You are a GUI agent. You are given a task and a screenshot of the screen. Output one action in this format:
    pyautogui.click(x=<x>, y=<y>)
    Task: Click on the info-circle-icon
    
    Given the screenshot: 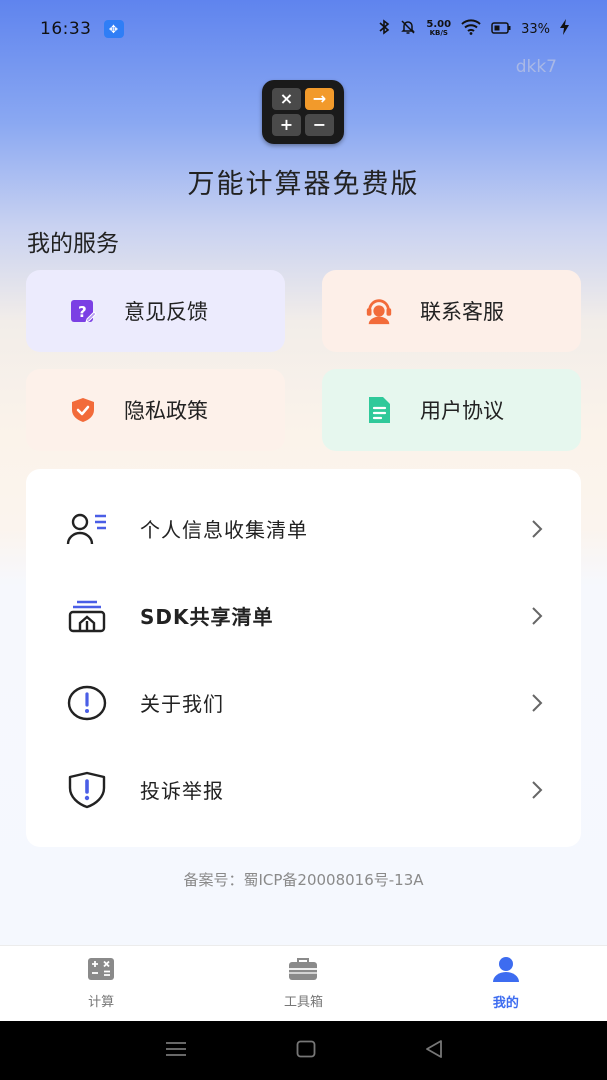 What is the action you would take?
    pyautogui.click(x=87, y=703)
    